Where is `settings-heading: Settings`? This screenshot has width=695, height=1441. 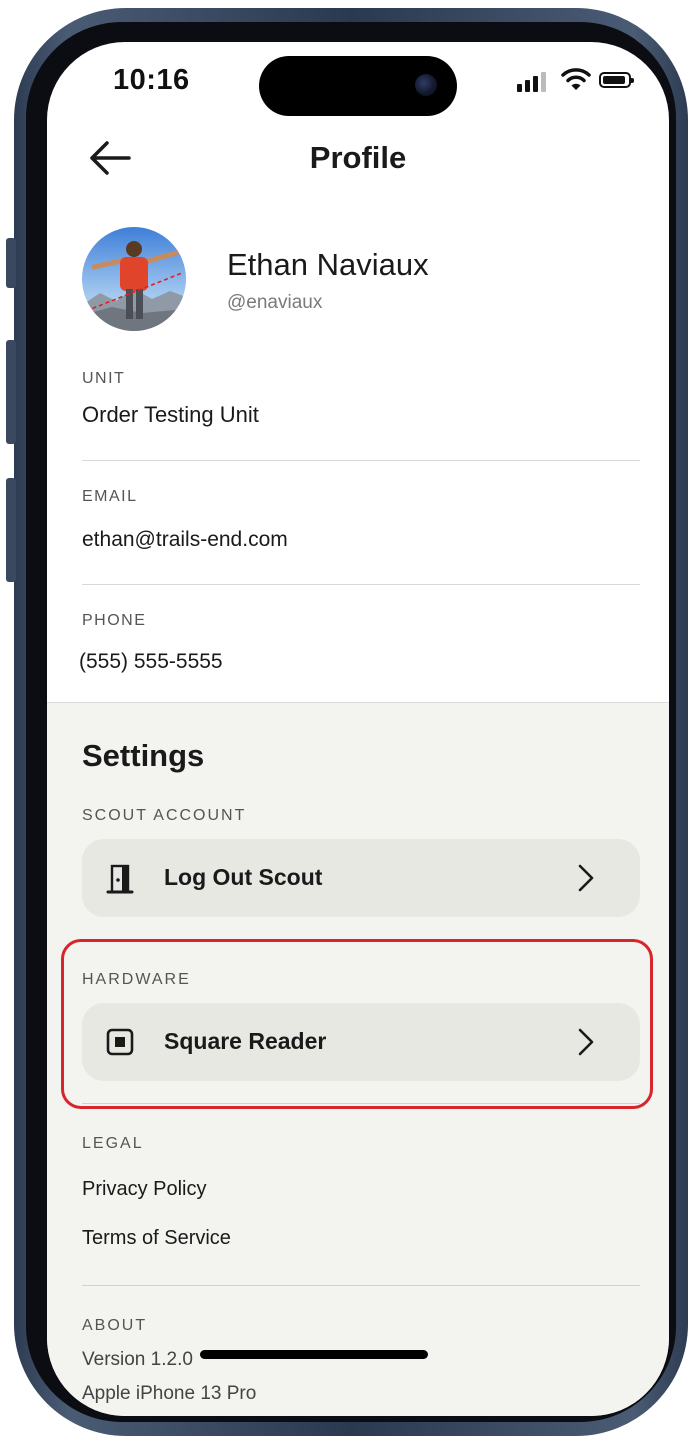 settings-heading: Settings is located at coordinates (143, 755).